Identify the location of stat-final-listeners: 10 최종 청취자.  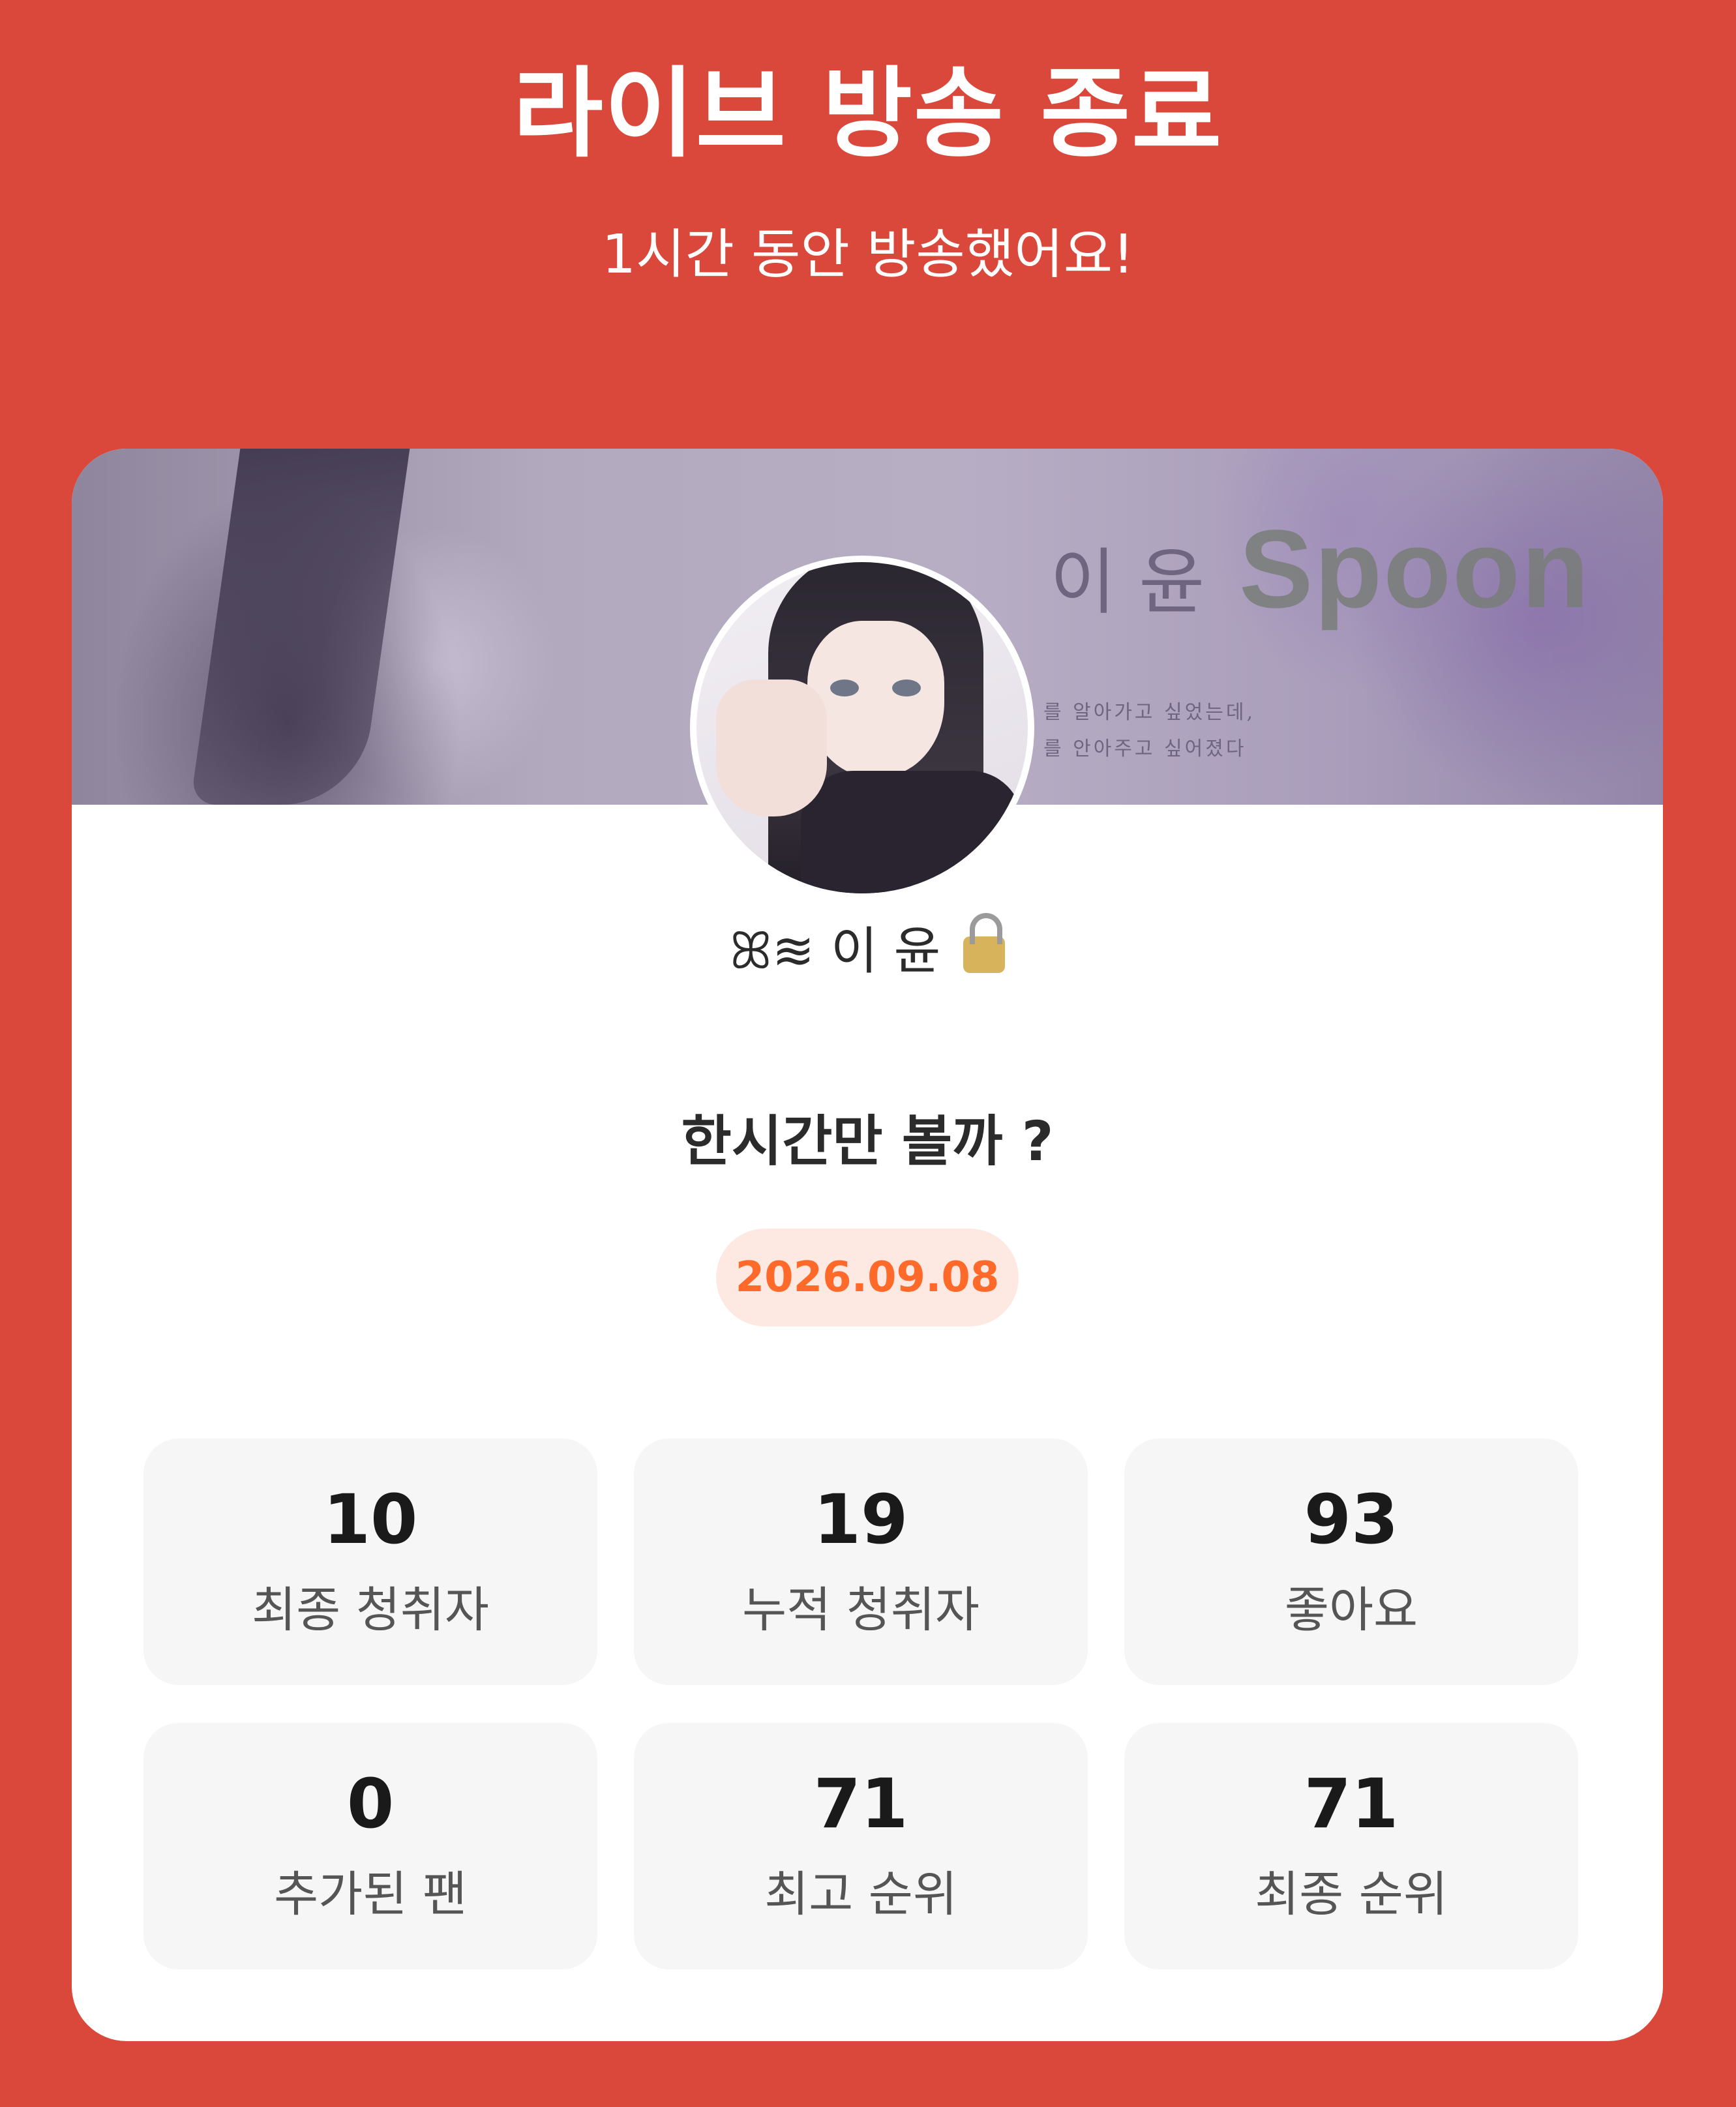
(370, 1562).